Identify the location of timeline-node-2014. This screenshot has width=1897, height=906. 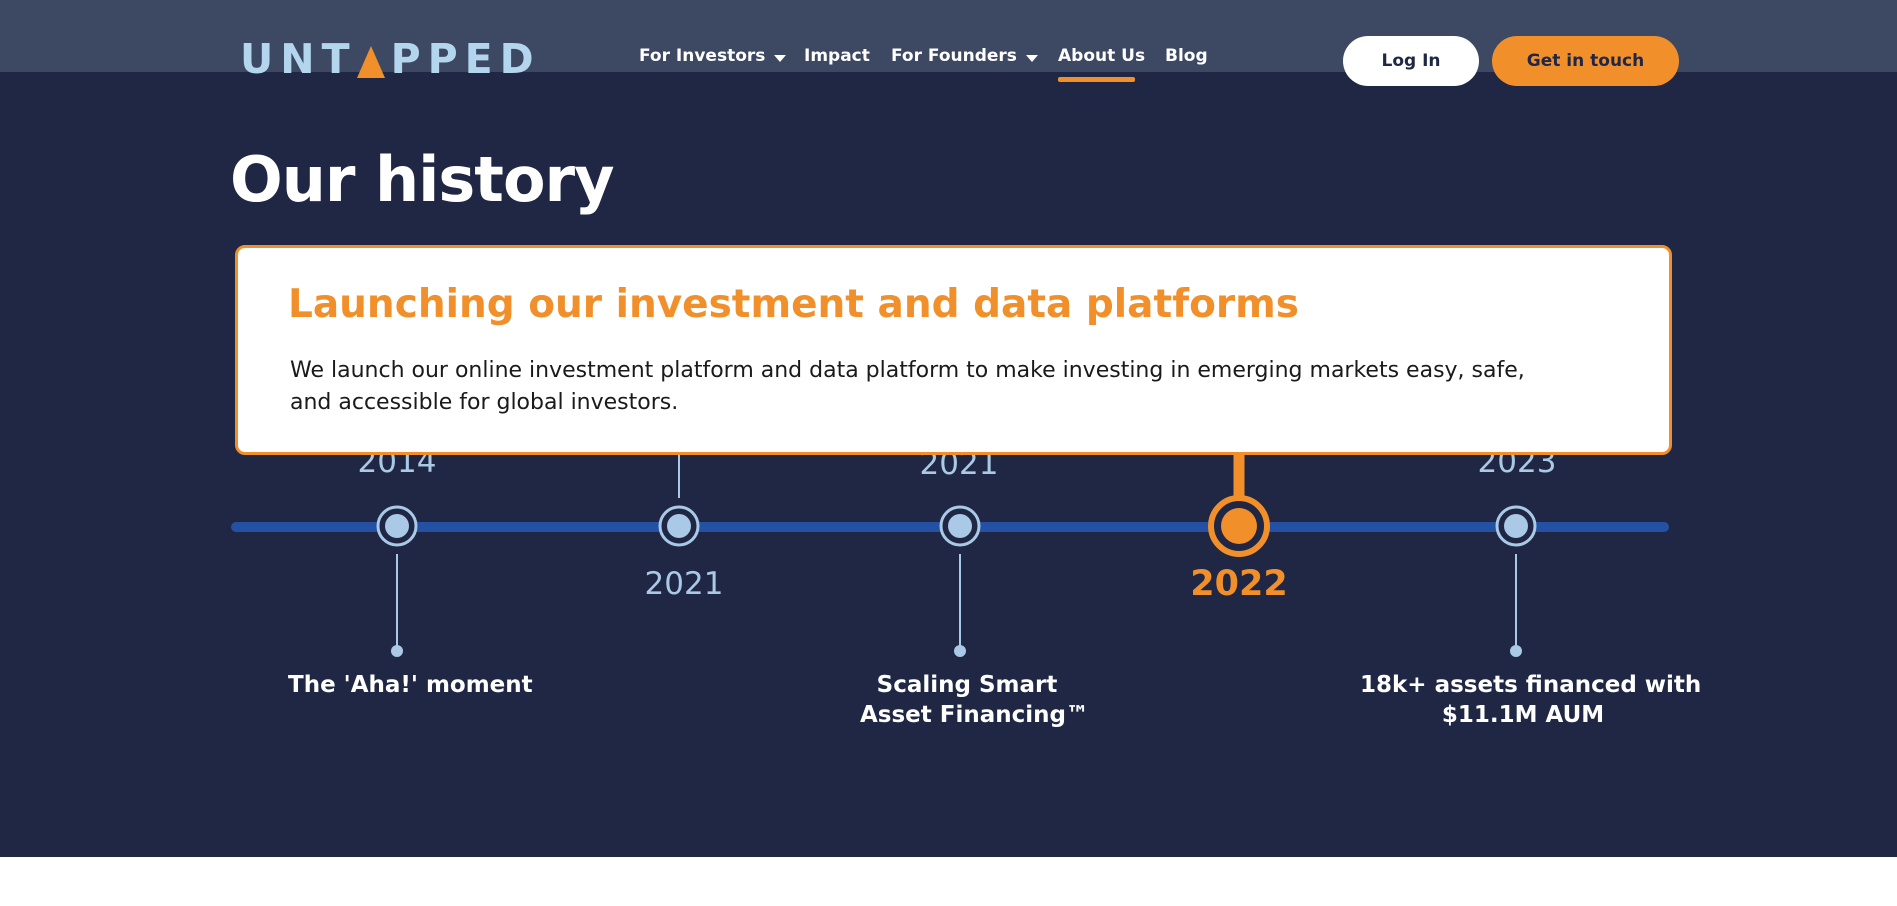
(397, 526).